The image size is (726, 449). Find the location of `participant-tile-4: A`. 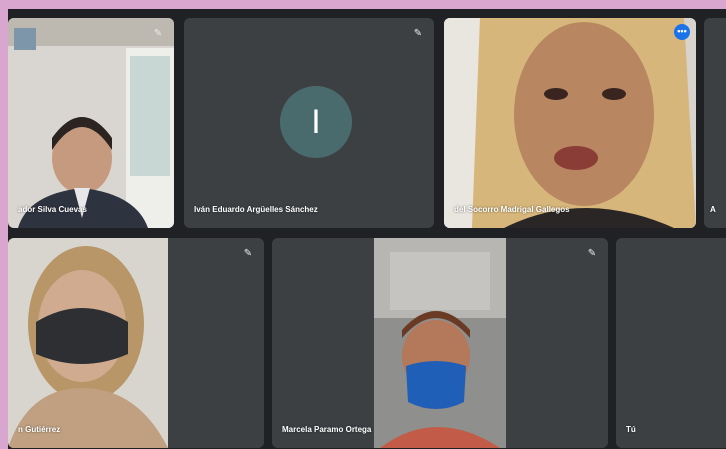

participant-tile-4: A is located at coordinates (715, 123).